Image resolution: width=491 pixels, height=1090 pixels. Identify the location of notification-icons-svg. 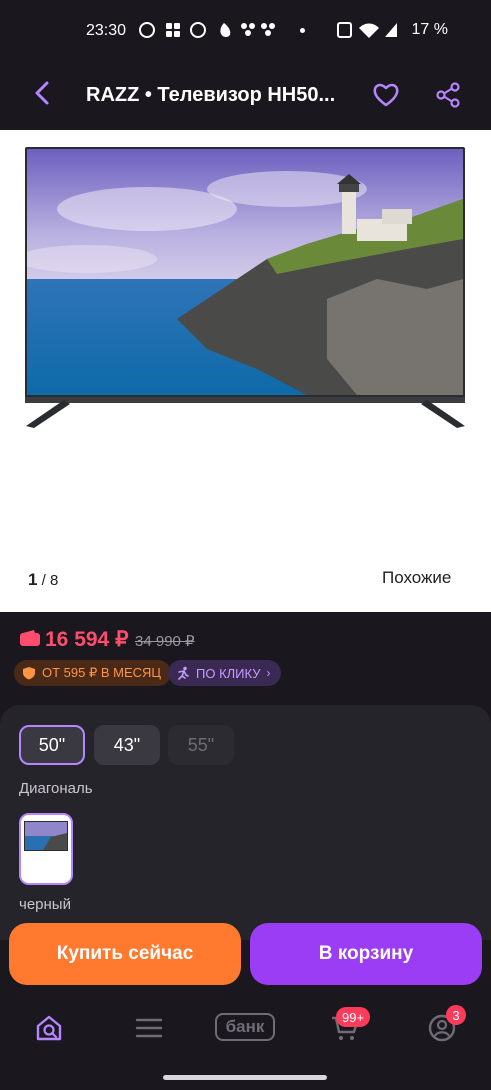
(207, 30).